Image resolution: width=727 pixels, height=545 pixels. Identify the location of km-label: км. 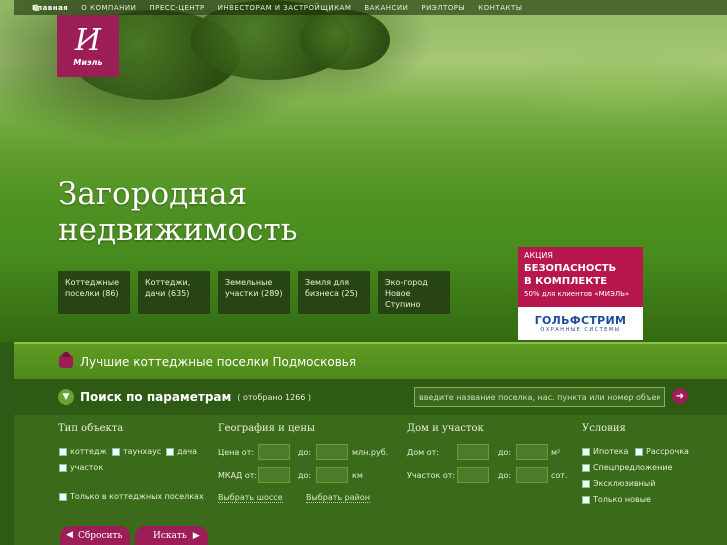
(357, 475).